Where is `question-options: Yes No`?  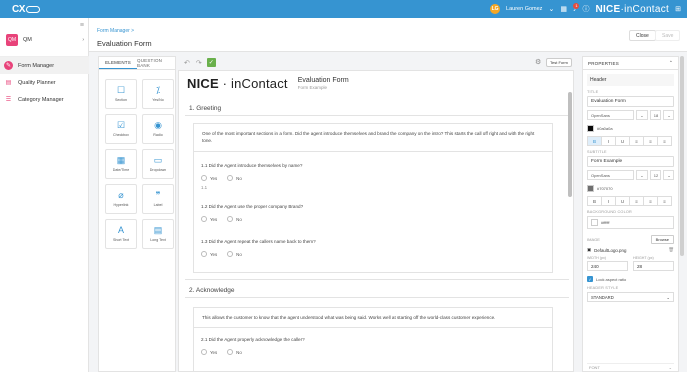
question-options: Yes No is located at coordinates (221, 178).